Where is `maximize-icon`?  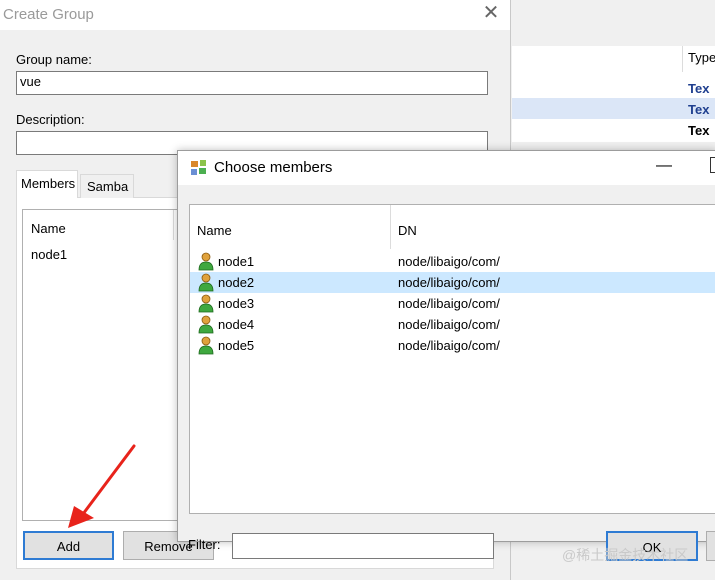 maximize-icon is located at coordinates (712, 165).